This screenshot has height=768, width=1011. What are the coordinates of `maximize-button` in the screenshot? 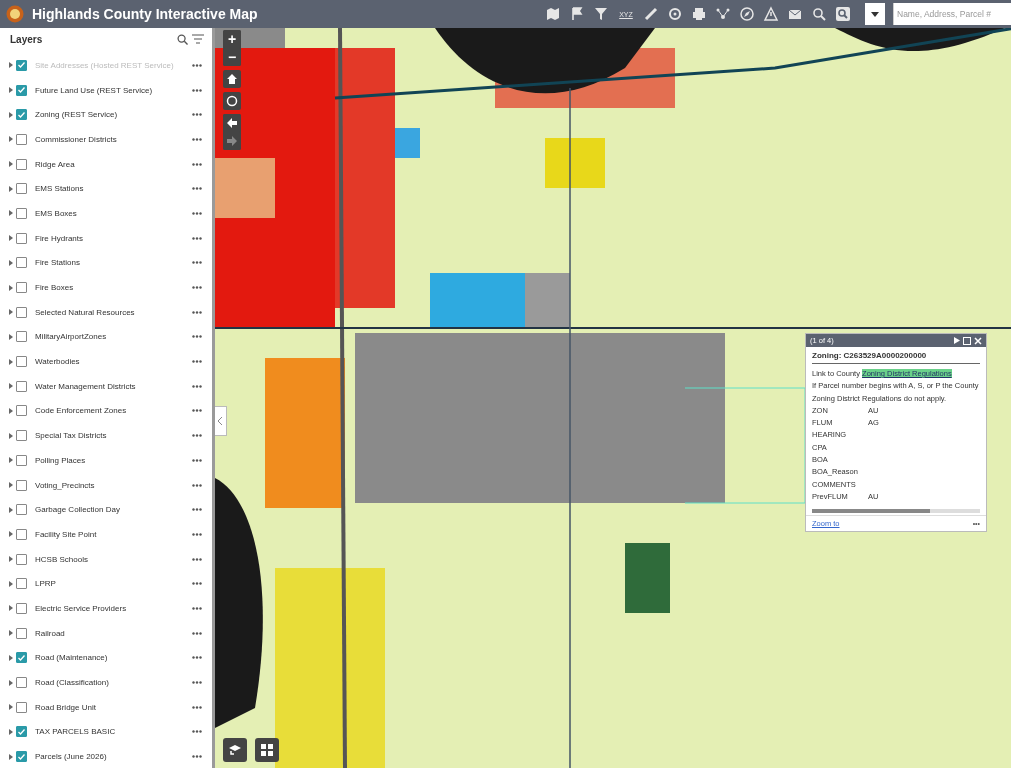 It's located at (967, 340).